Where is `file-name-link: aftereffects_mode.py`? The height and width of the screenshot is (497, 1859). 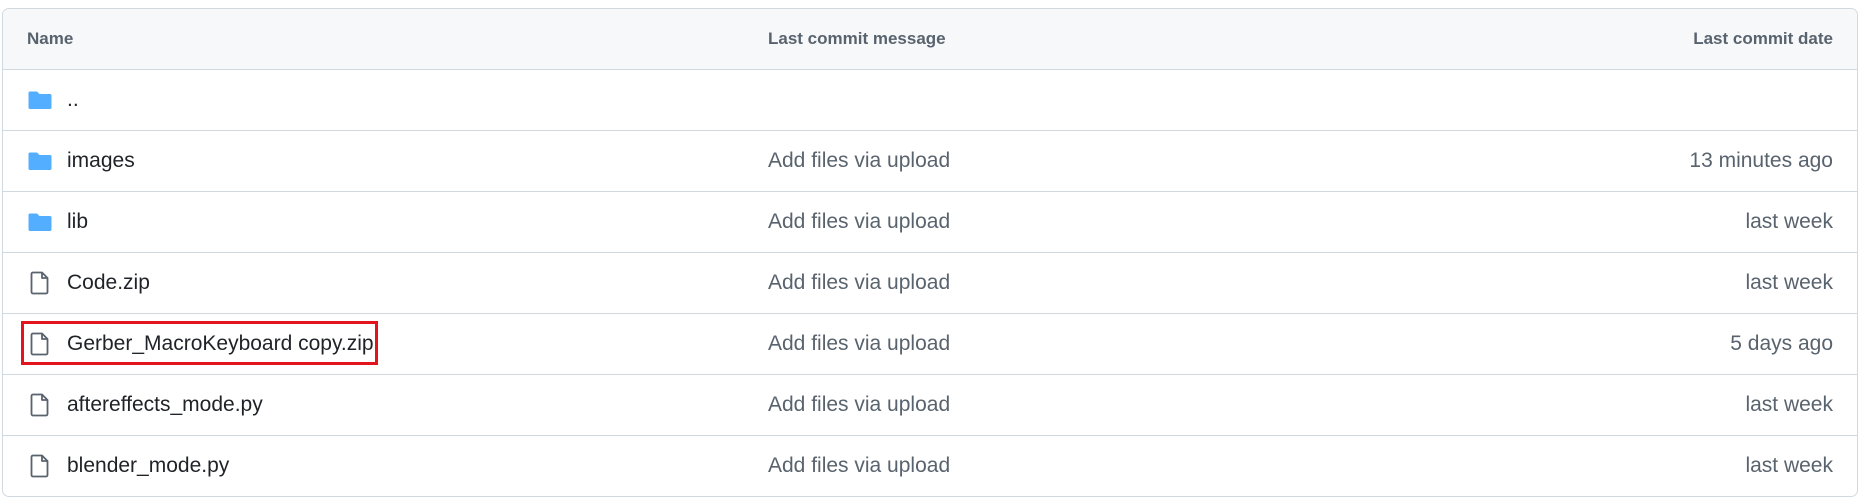
file-name-link: aftereffects_mode.py is located at coordinates (165, 405).